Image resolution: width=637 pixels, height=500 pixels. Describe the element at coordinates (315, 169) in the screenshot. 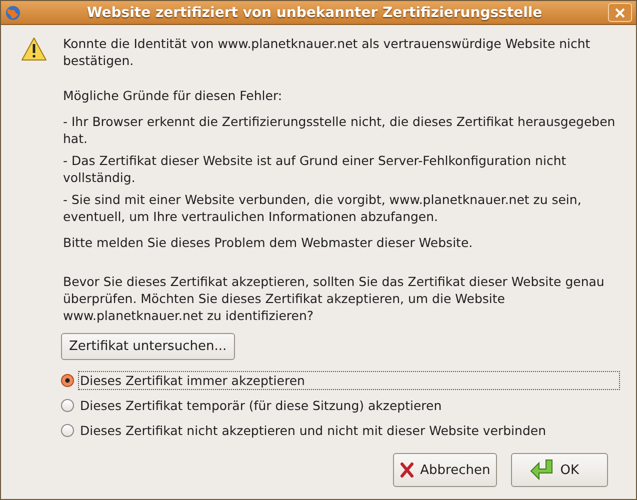

I see `explanation-text: - Das Zertifikat dieser Website ist auf Grund einer Server-Fehlkonfiguration nicht vollständig.` at that location.